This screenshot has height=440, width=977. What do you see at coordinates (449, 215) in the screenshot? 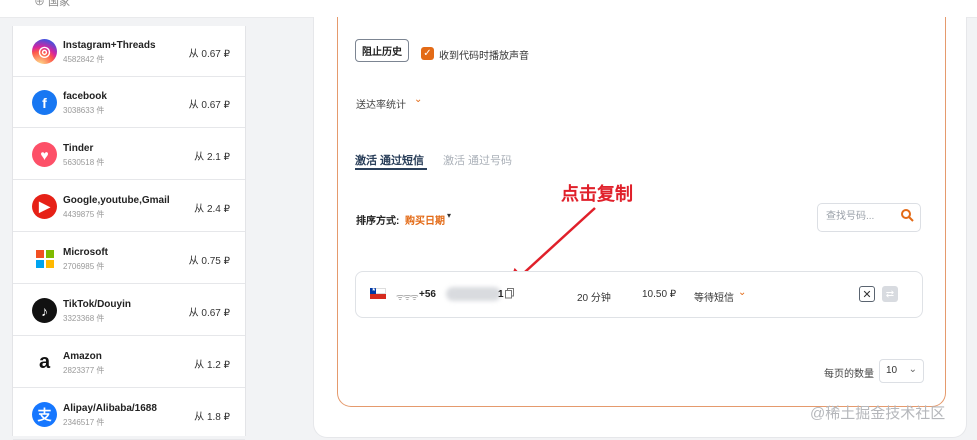
I see `caret-down-icon: ▾` at bounding box center [449, 215].